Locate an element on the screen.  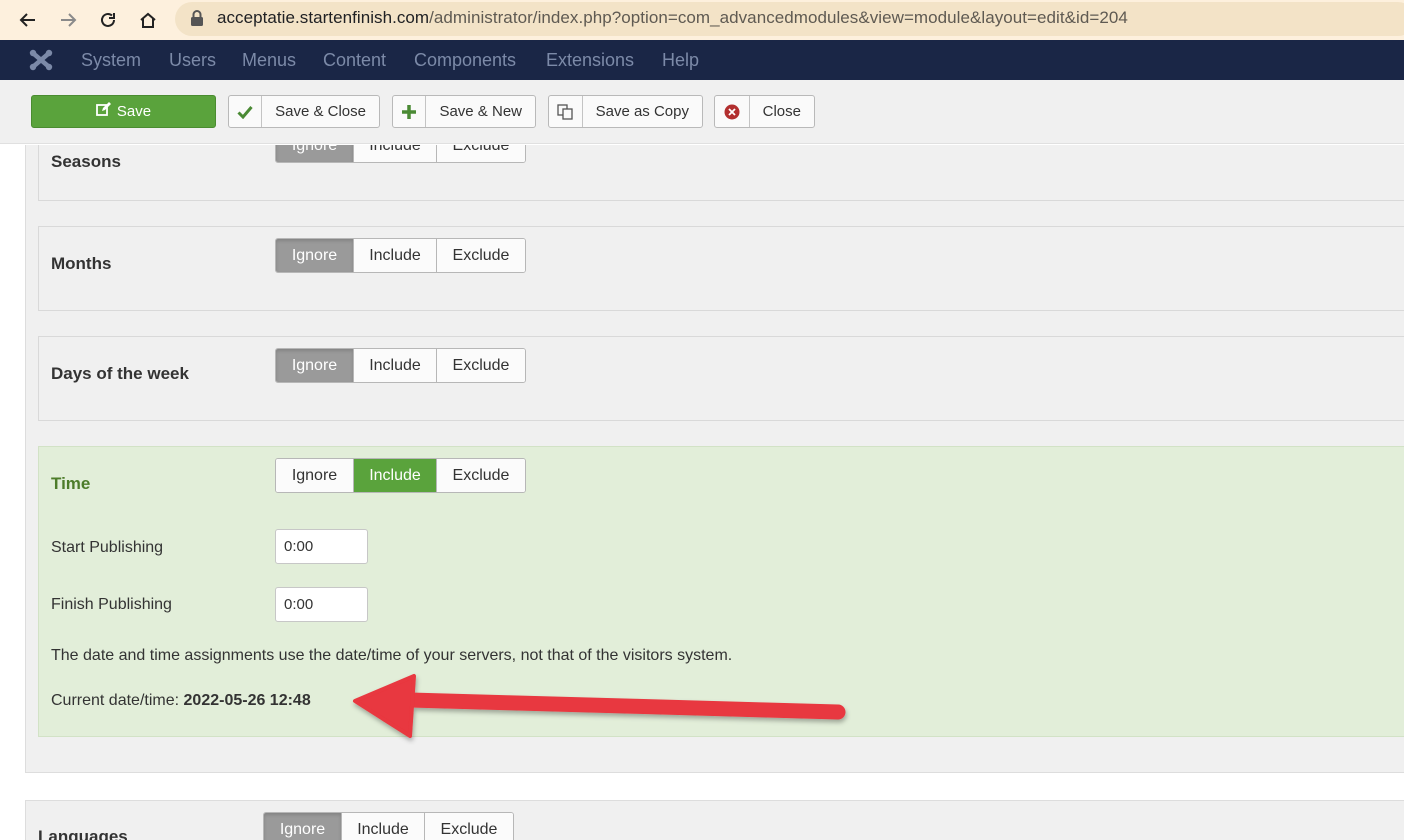
months-ignore: Ignore is located at coordinates (314, 255).